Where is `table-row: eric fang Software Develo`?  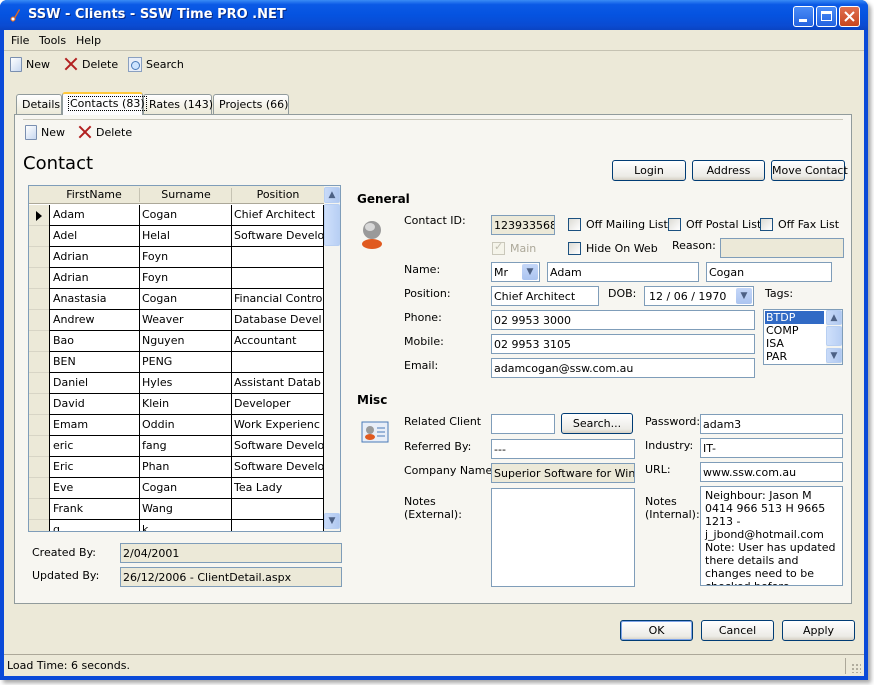
table-row: eric fang Software Develo is located at coordinates (177, 446).